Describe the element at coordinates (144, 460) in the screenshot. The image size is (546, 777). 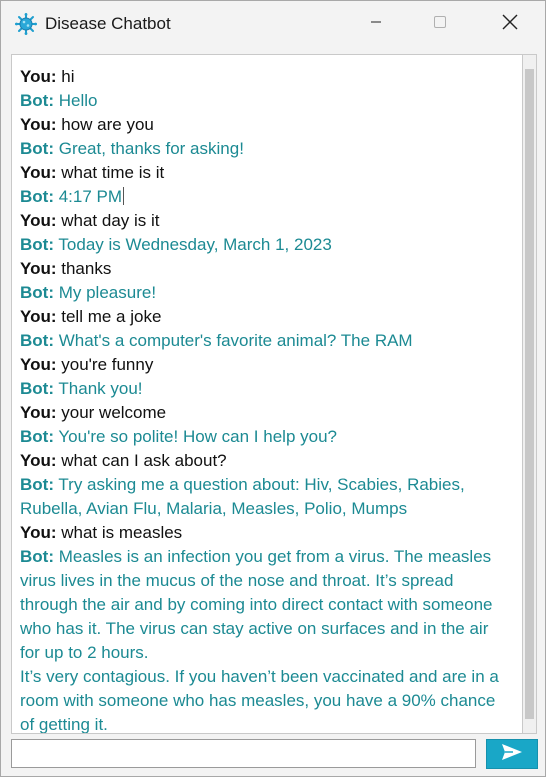
I see `message-text: what can I ask about?` at that location.